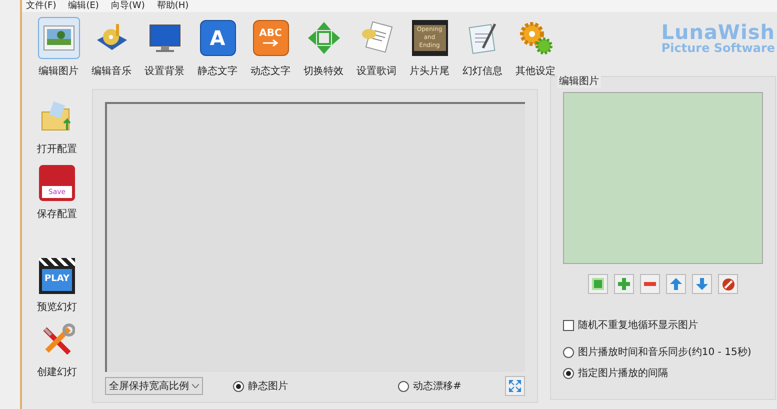  I want to click on sidebar-button: PLAY 预览幻灯, so click(57, 286).